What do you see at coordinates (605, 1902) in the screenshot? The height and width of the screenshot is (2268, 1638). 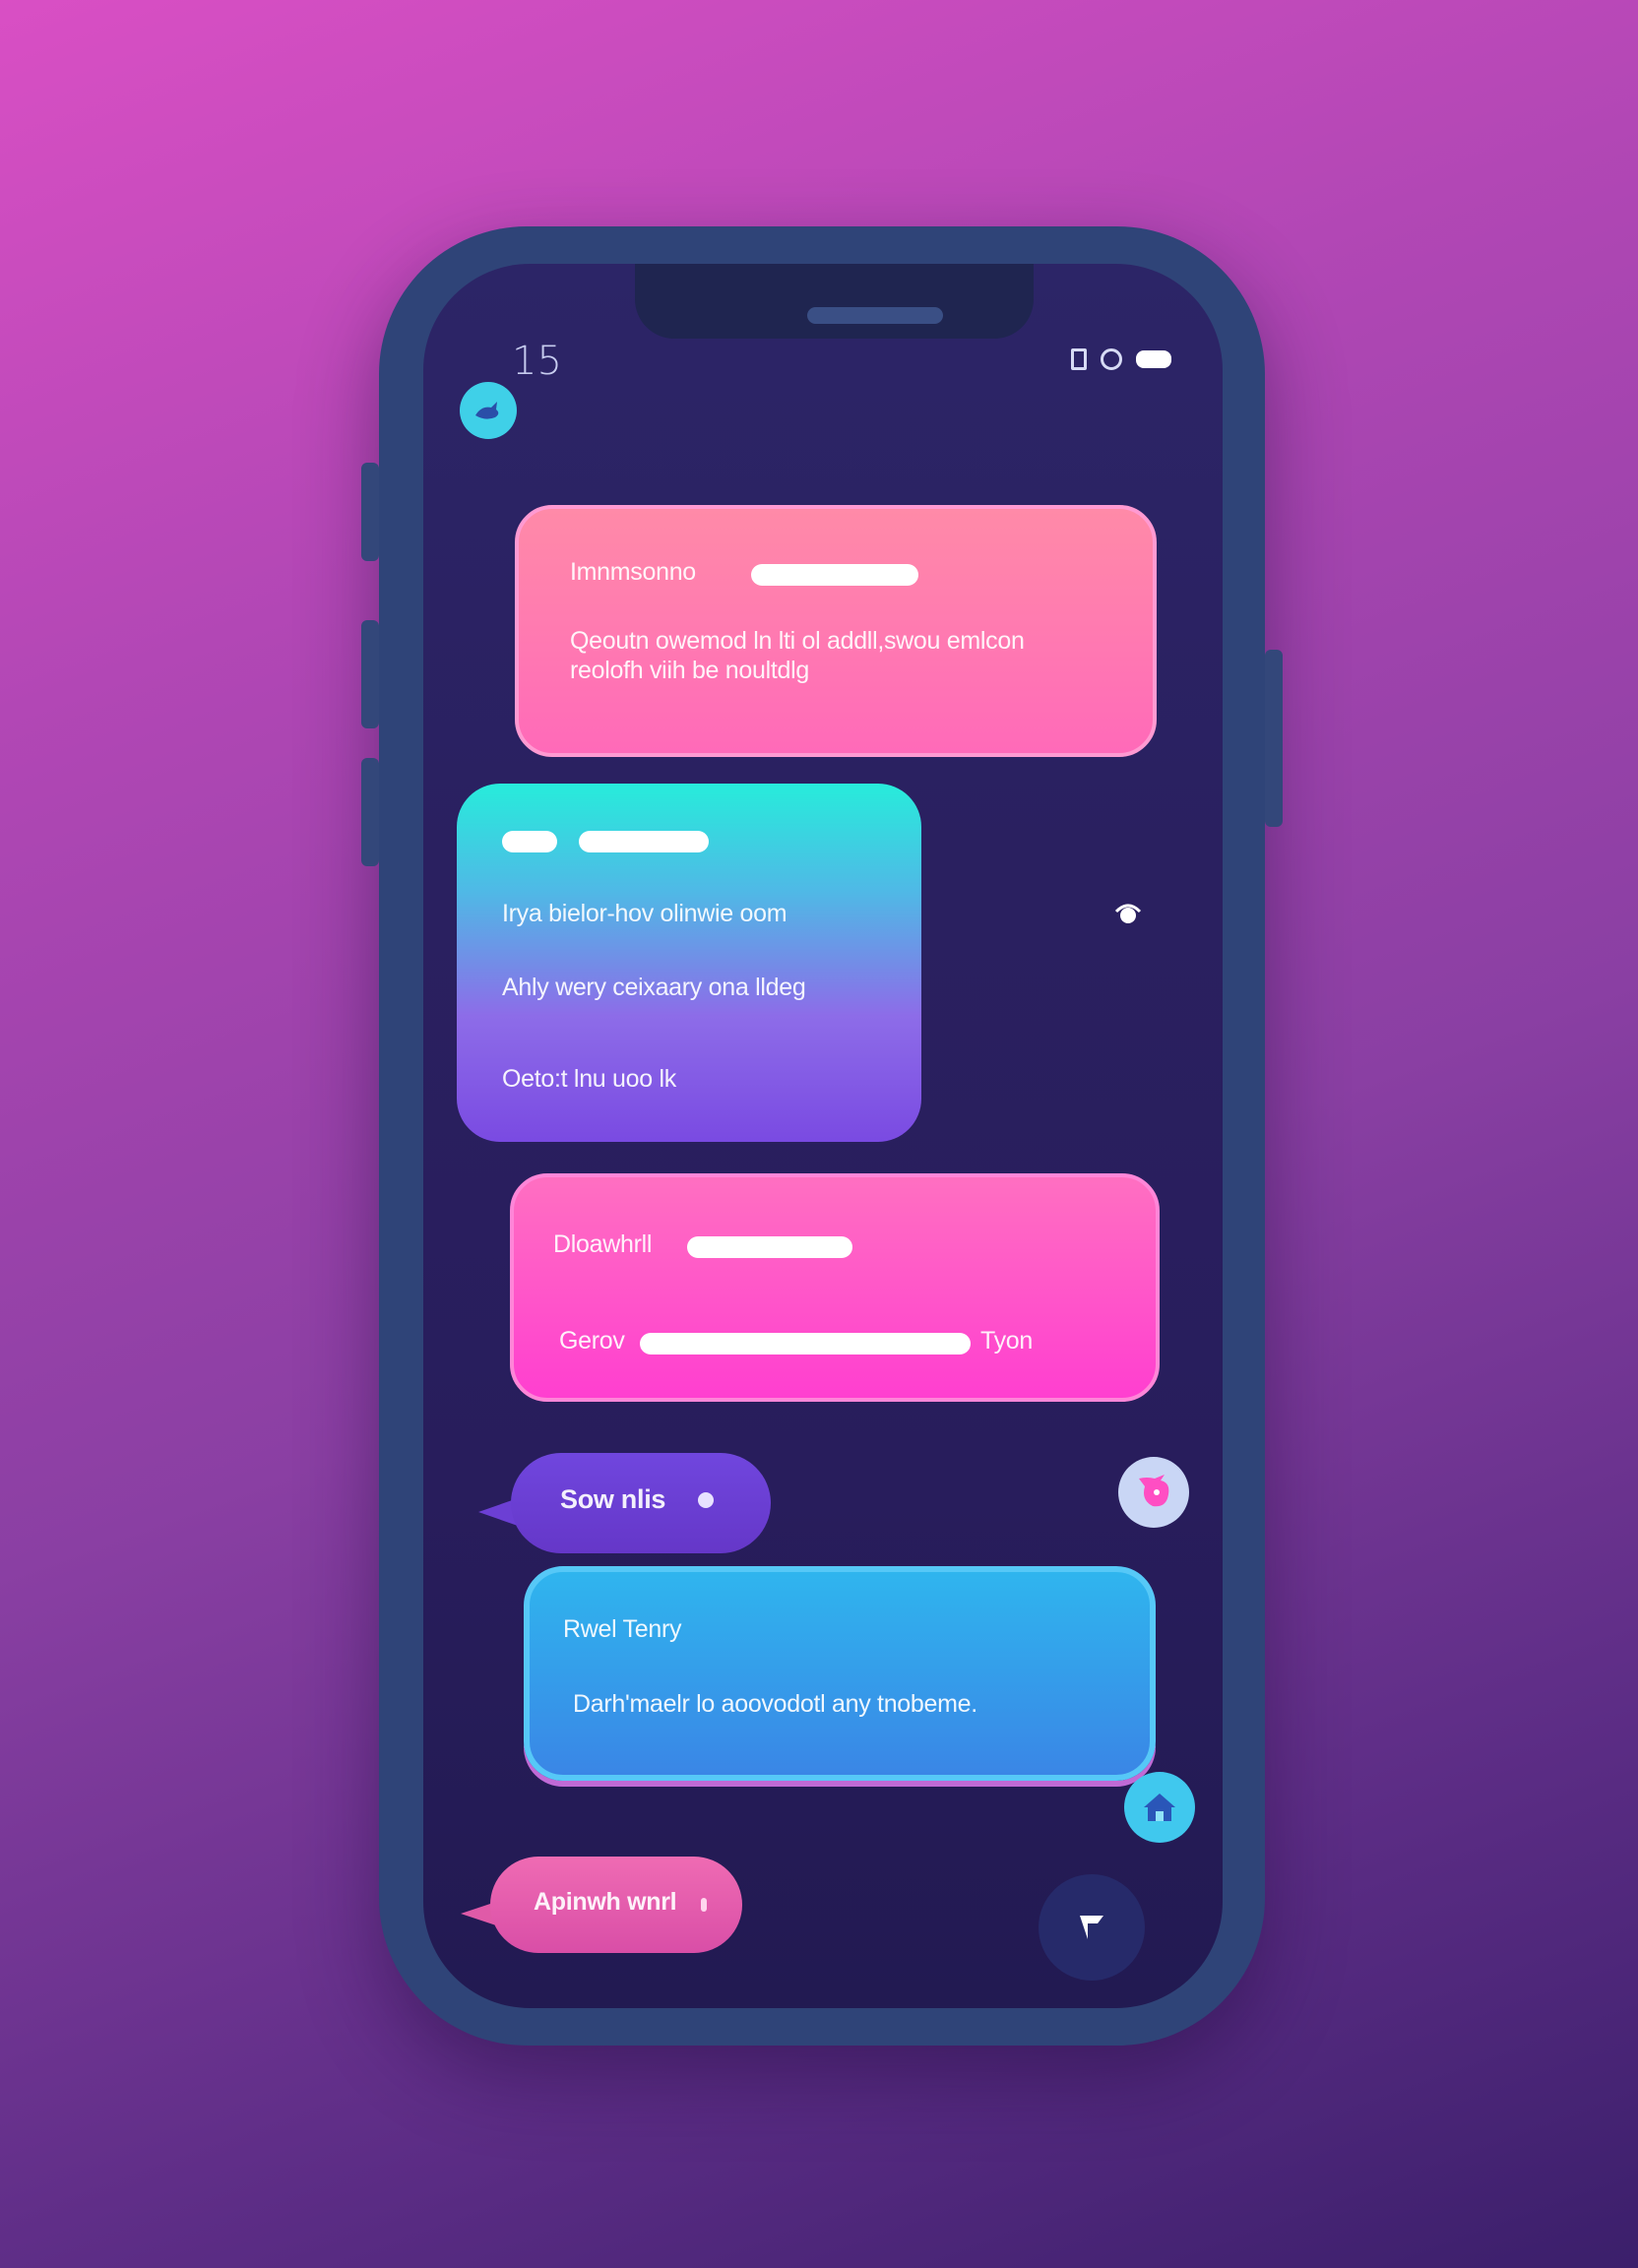 I see `message-text: Apinwh wnrl` at bounding box center [605, 1902].